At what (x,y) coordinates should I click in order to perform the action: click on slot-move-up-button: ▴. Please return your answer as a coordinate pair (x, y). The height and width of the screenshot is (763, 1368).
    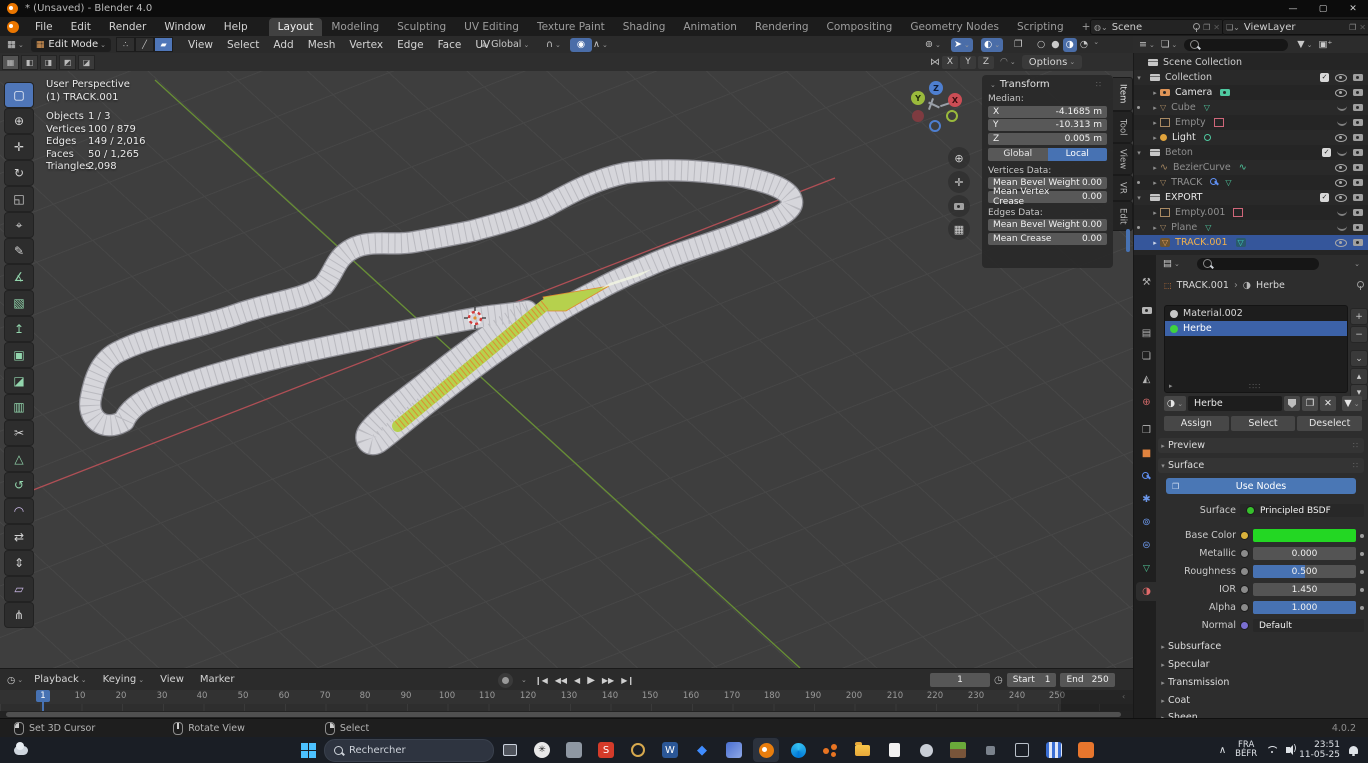
    Looking at the image, I should click on (1359, 376).